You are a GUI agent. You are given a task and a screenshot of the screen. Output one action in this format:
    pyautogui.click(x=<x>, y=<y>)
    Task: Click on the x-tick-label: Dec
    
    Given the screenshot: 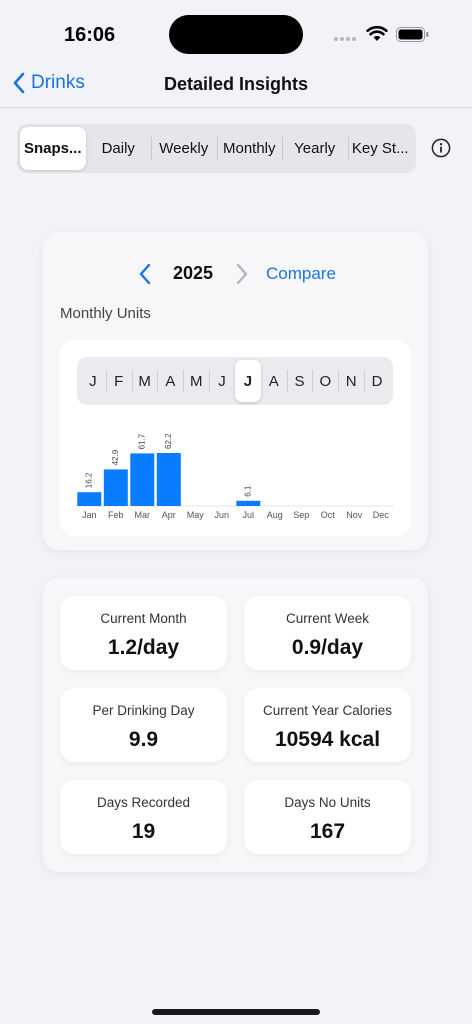 What is the action you would take?
    pyautogui.click(x=381, y=515)
    